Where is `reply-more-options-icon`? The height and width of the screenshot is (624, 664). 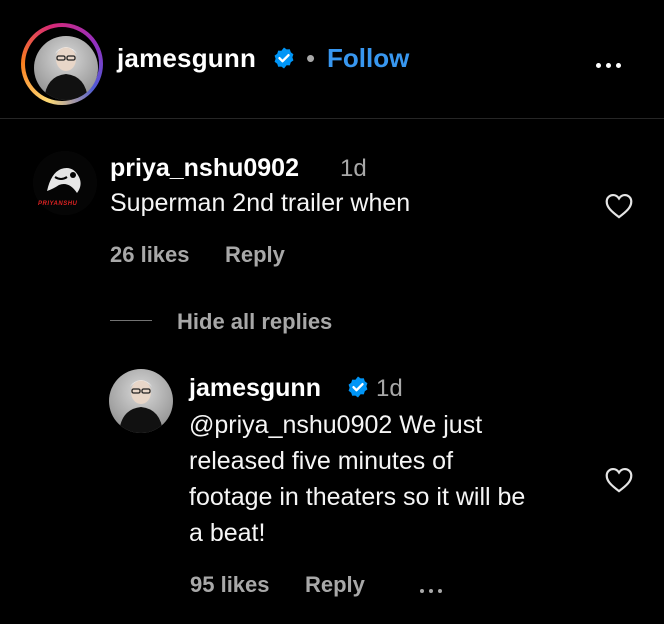
reply-more-options-icon is located at coordinates (433, 589).